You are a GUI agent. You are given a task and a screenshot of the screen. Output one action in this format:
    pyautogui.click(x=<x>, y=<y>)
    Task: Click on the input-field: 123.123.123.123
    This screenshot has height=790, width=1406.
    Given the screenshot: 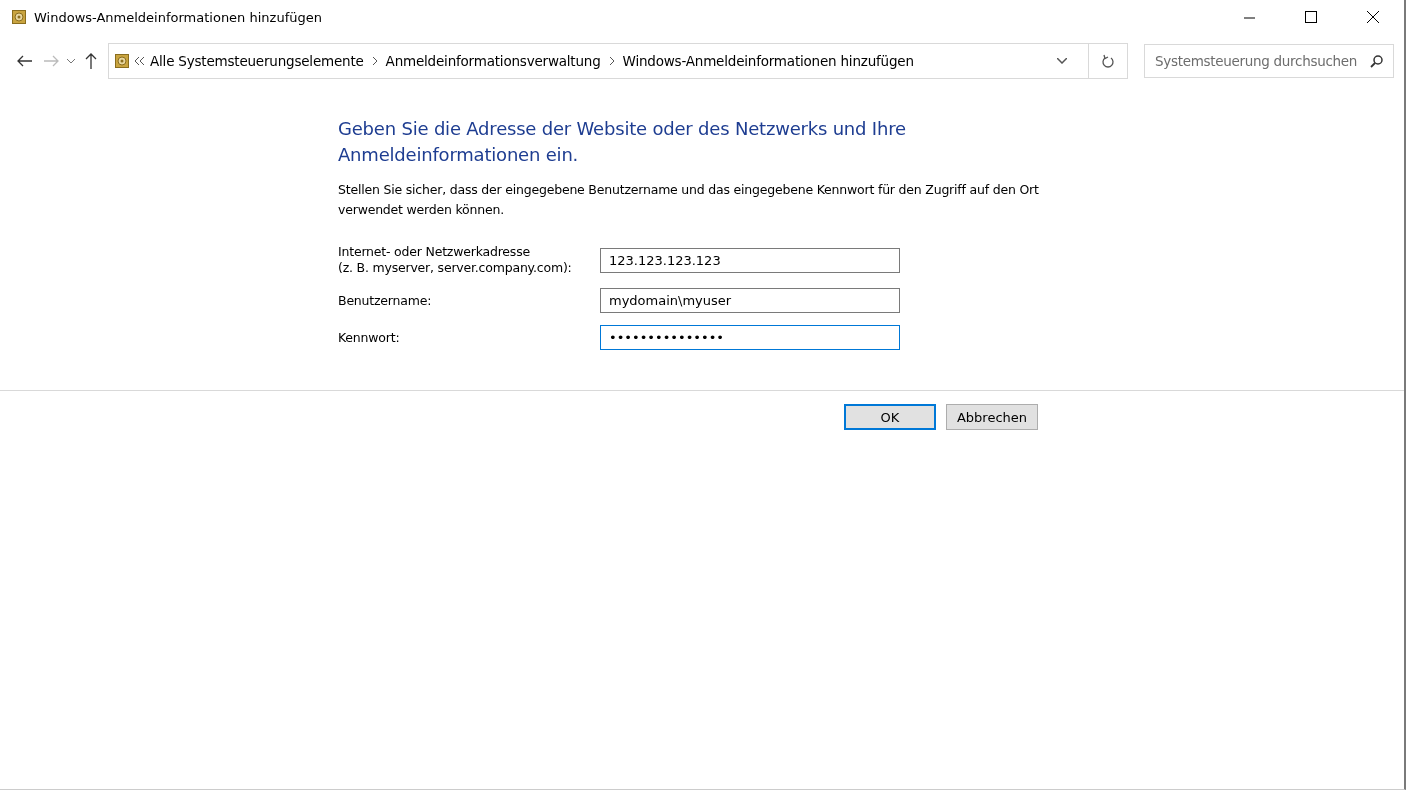 What is the action you would take?
    pyautogui.click(x=750, y=260)
    